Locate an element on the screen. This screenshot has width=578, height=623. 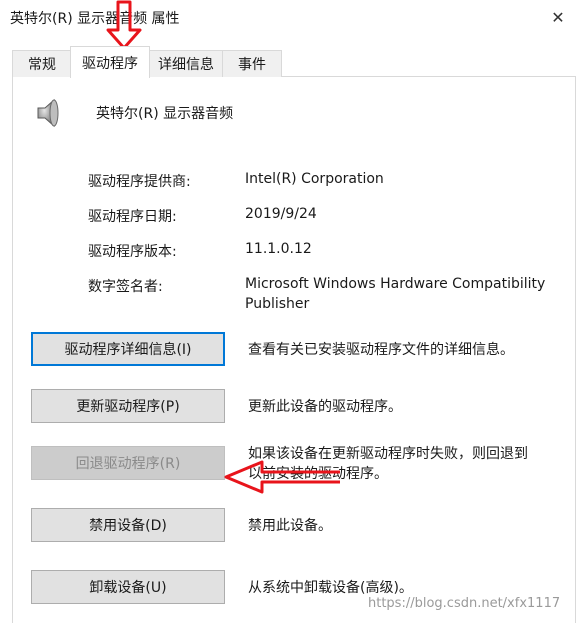
close-button: ✕ is located at coordinates (558, 17).